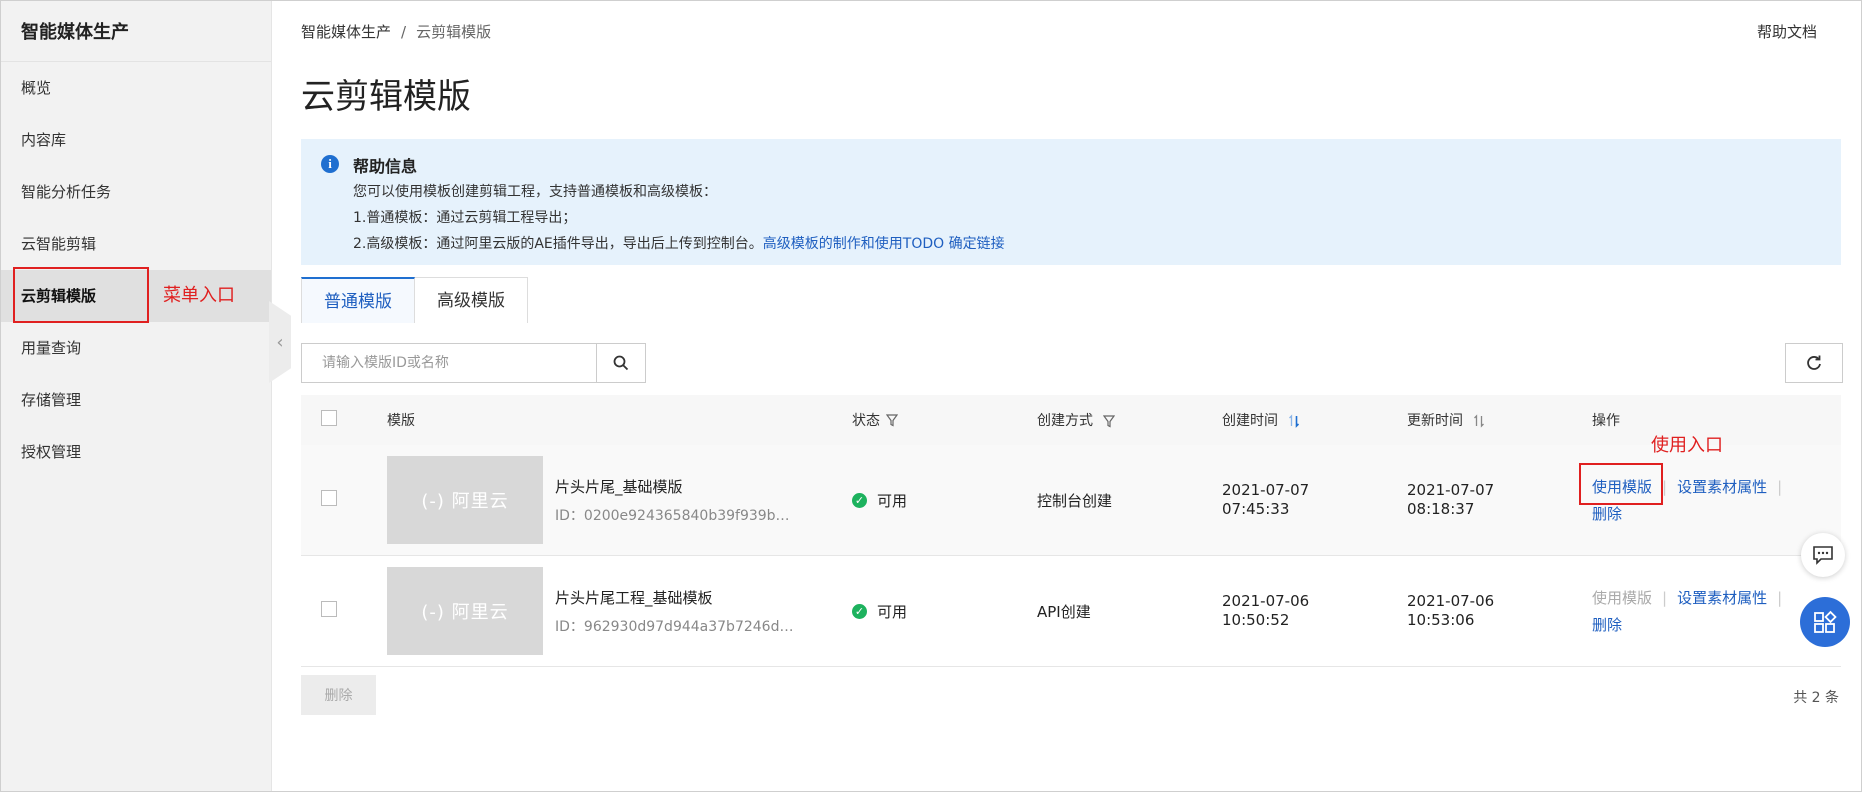 The image size is (1862, 792). Describe the element at coordinates (1622, 487) in the screenshot. I see `use-template-link: 使用模版` at that location.